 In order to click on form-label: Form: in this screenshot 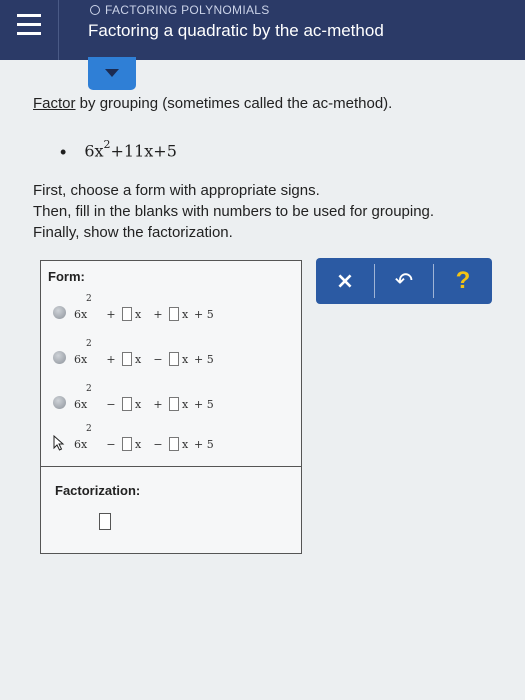, I will do `click(66, 276)`.